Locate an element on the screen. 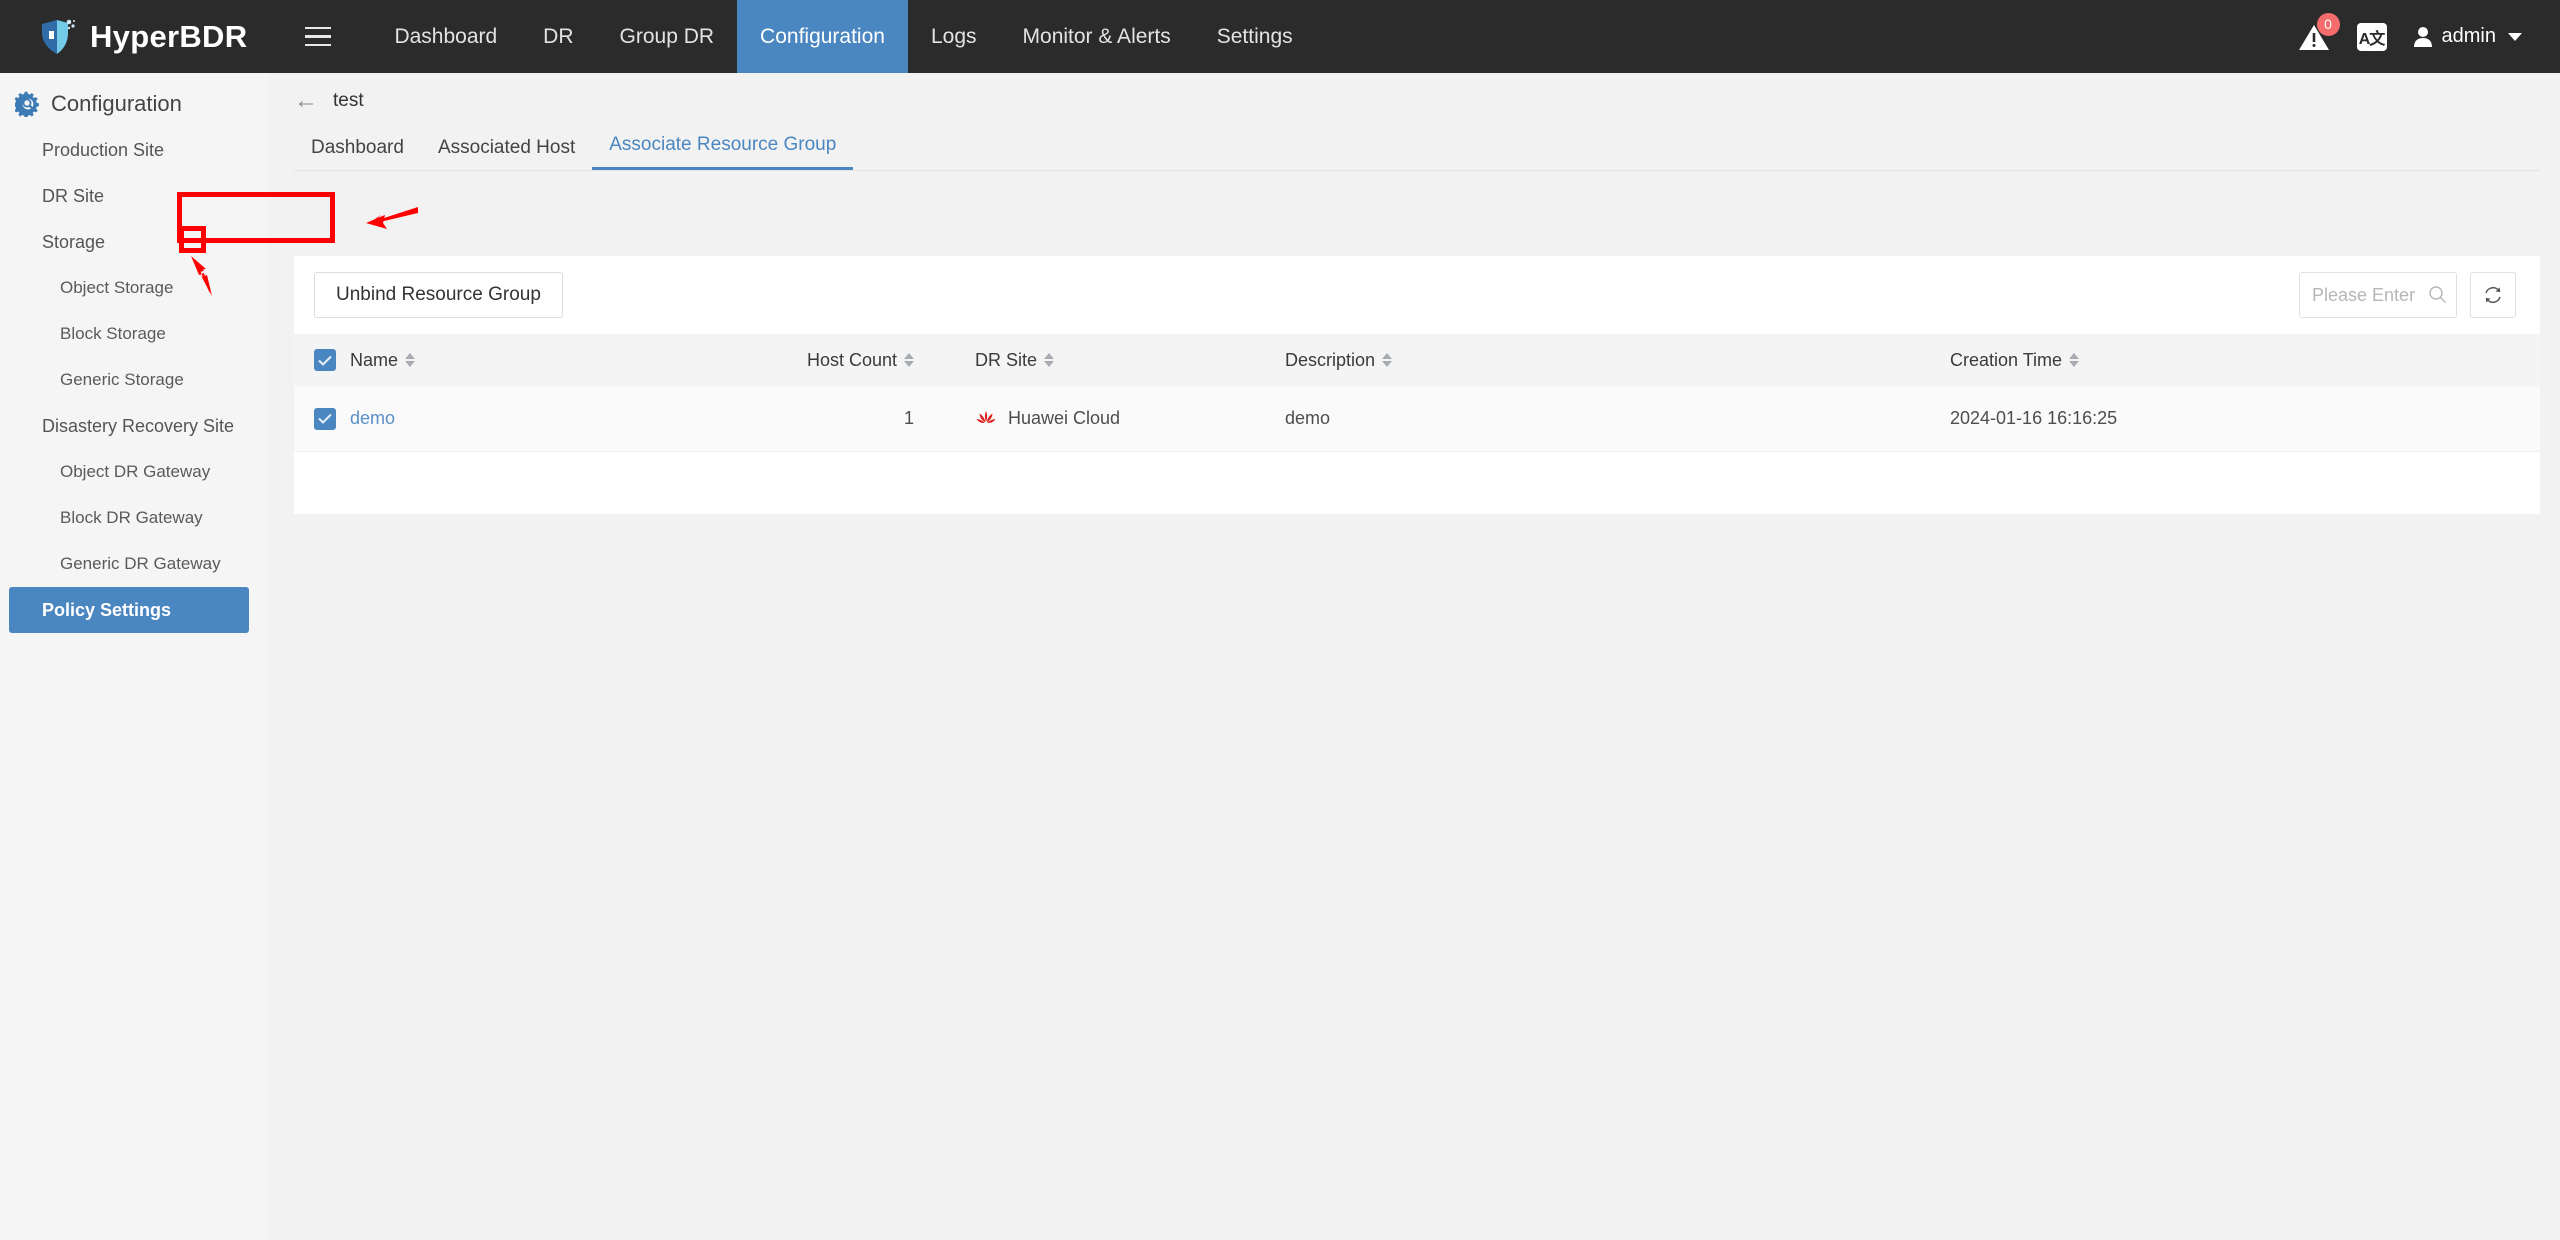  sidebar-item-block-storage: Block Storage is located at coordinates (134, 334).